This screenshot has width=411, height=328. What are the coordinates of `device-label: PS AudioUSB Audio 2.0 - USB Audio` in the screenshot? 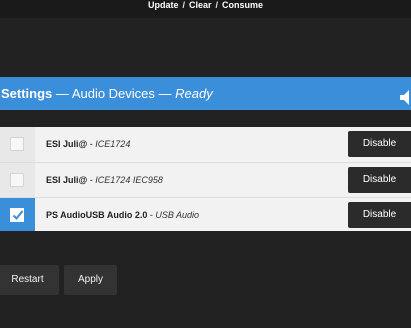 It's located at (122, 214).